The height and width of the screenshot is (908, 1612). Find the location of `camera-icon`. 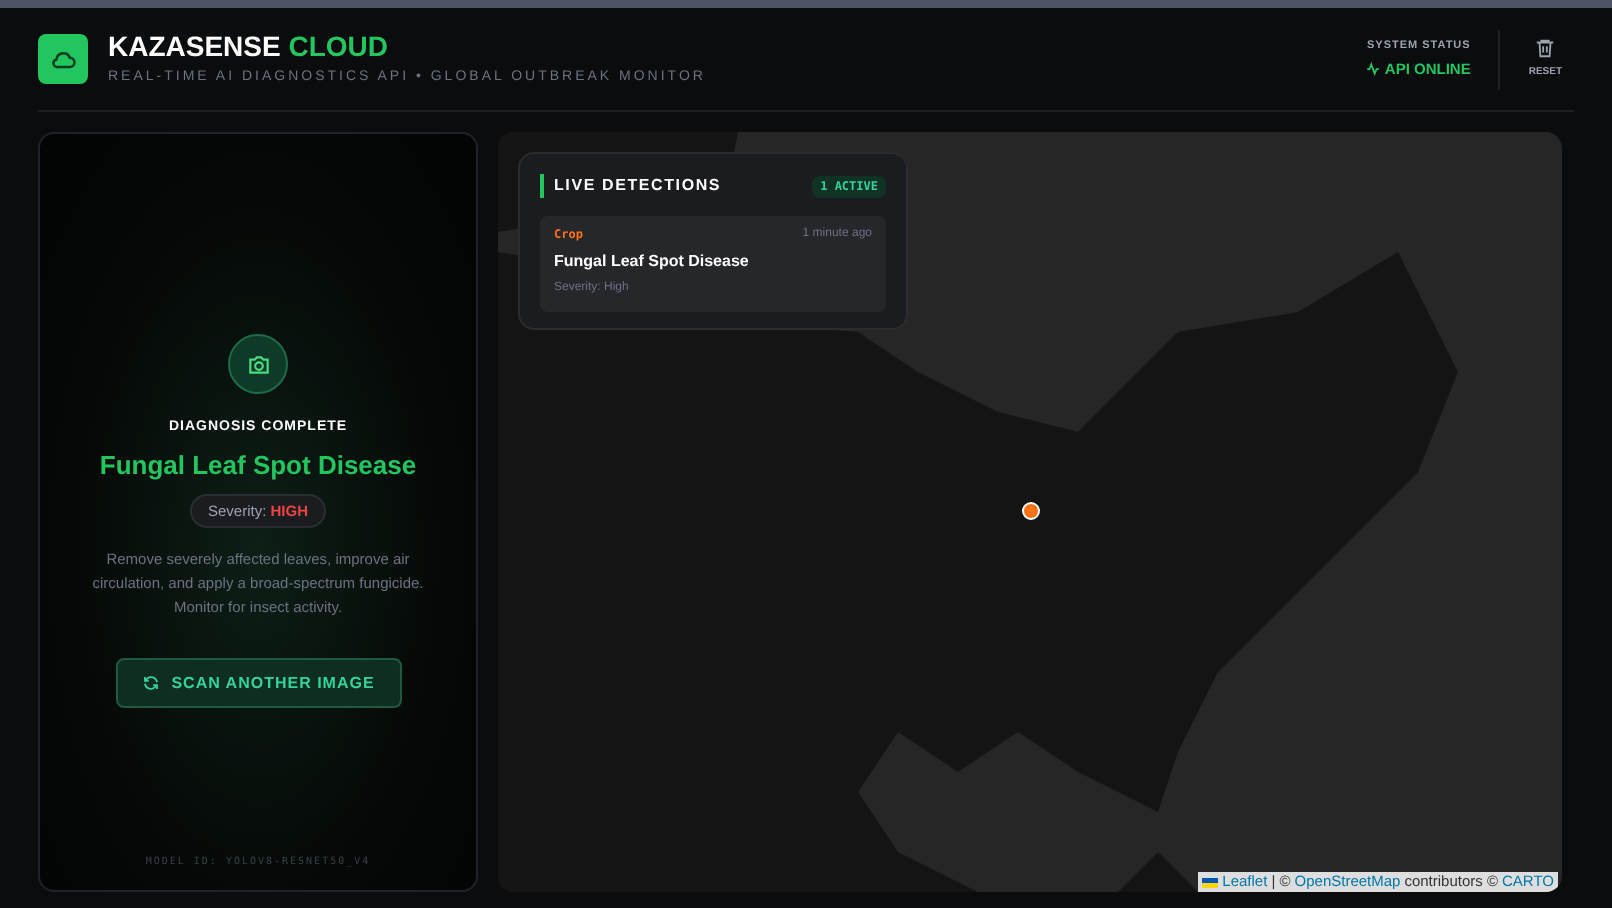

camera-icon is located at coordinates (258, 364).